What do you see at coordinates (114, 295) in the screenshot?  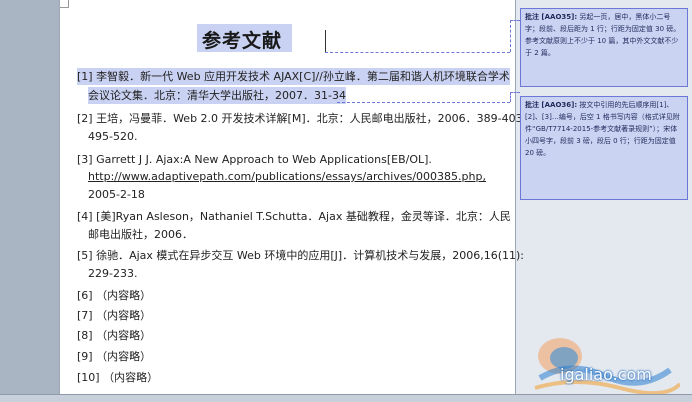 I see `reference-6: [6] （内容略）` at bounding box center [114, 295].